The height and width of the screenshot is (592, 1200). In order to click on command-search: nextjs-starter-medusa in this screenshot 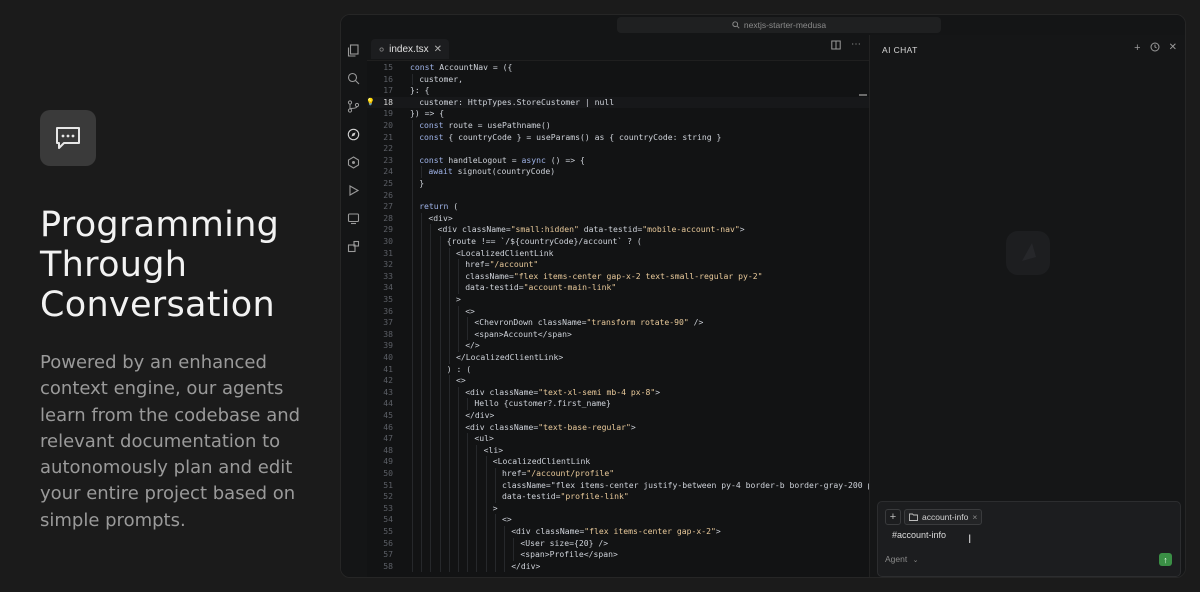, I will do `click(779, 25)`.